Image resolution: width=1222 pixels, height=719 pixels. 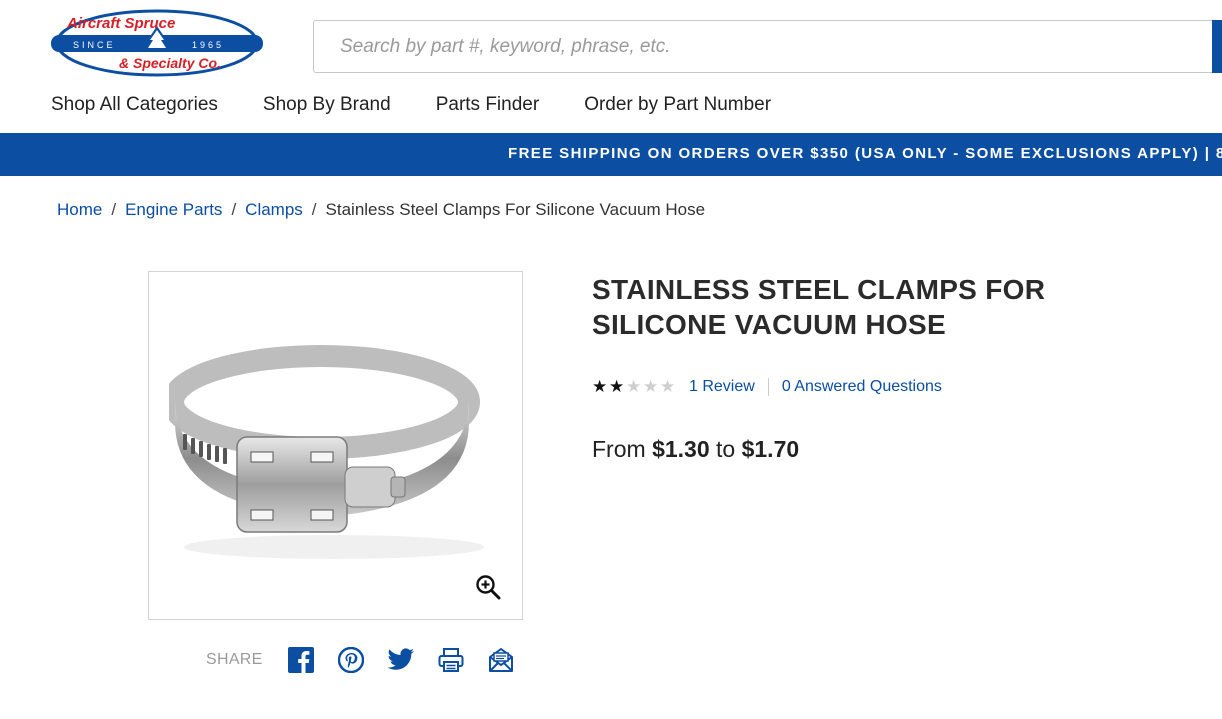 I want to click on product-image, so click(x=335, y=445).